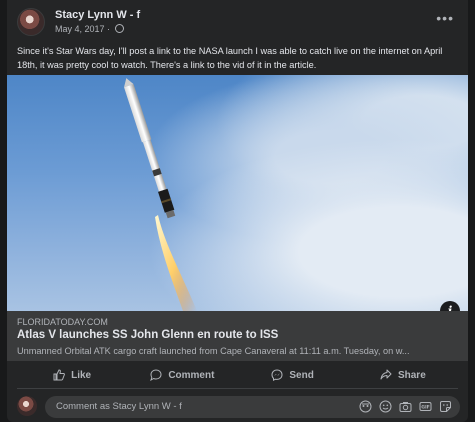 The width and height of the screenshot is (475, 422). I want to click on send-label: Send, so click(301, 375).